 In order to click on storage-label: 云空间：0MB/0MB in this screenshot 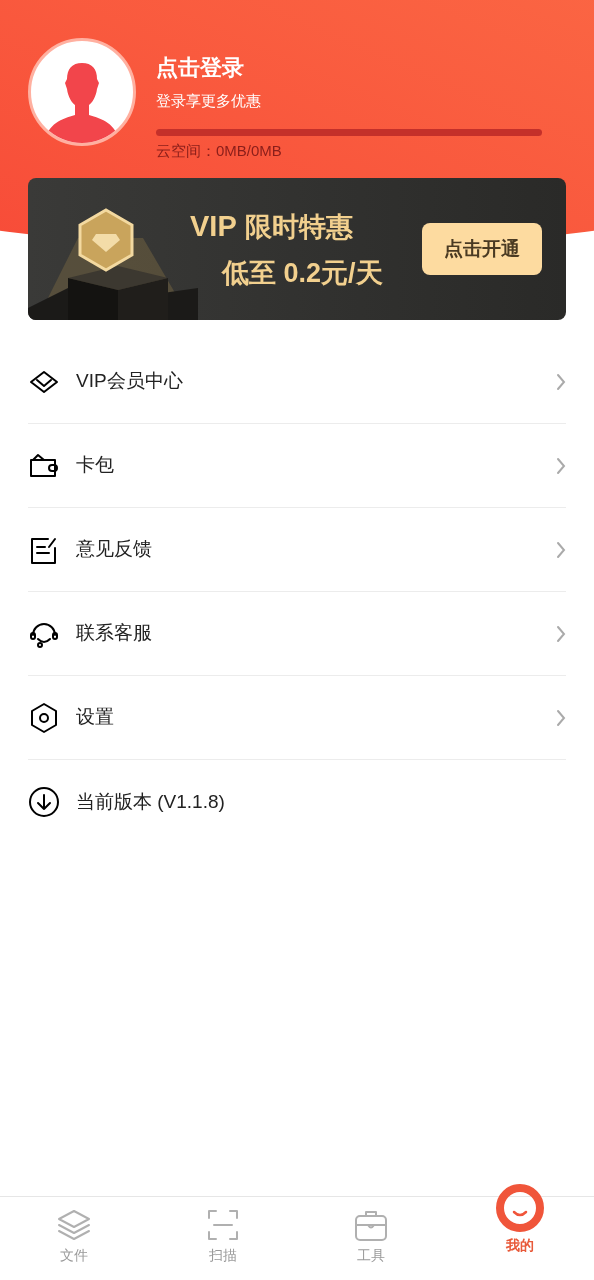, I will do `click(219, 150)`.